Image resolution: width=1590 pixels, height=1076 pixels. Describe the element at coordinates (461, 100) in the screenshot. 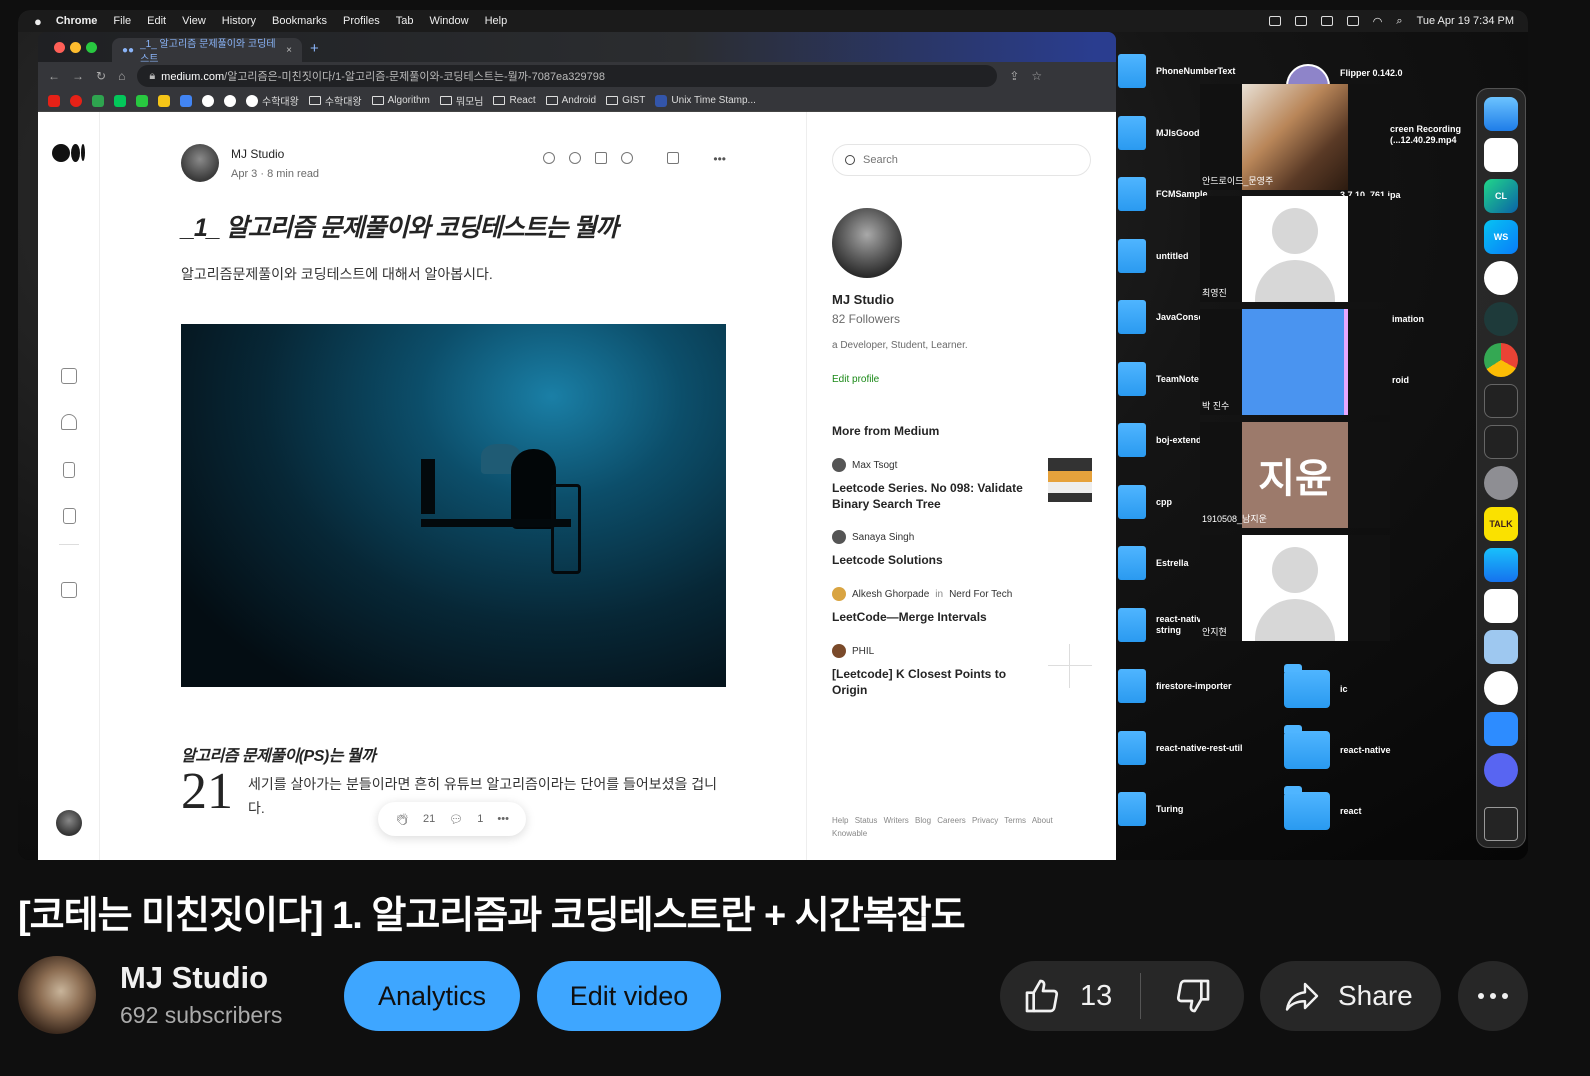

I see `bookmark-item: 뭐모님` at that location.